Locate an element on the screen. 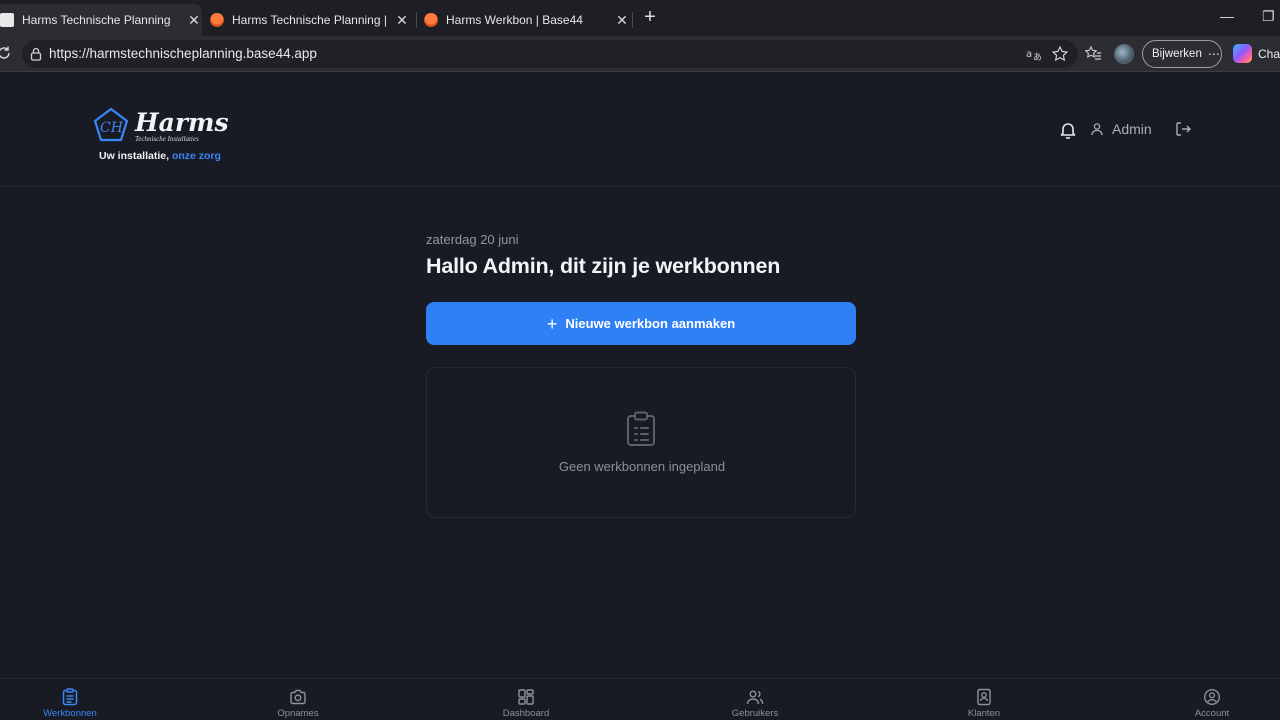 Image resolution: width=1280 pixels, height=720 pixels. nav-item-gebruikers: Gebruikers is located at coordinates (755, 699).